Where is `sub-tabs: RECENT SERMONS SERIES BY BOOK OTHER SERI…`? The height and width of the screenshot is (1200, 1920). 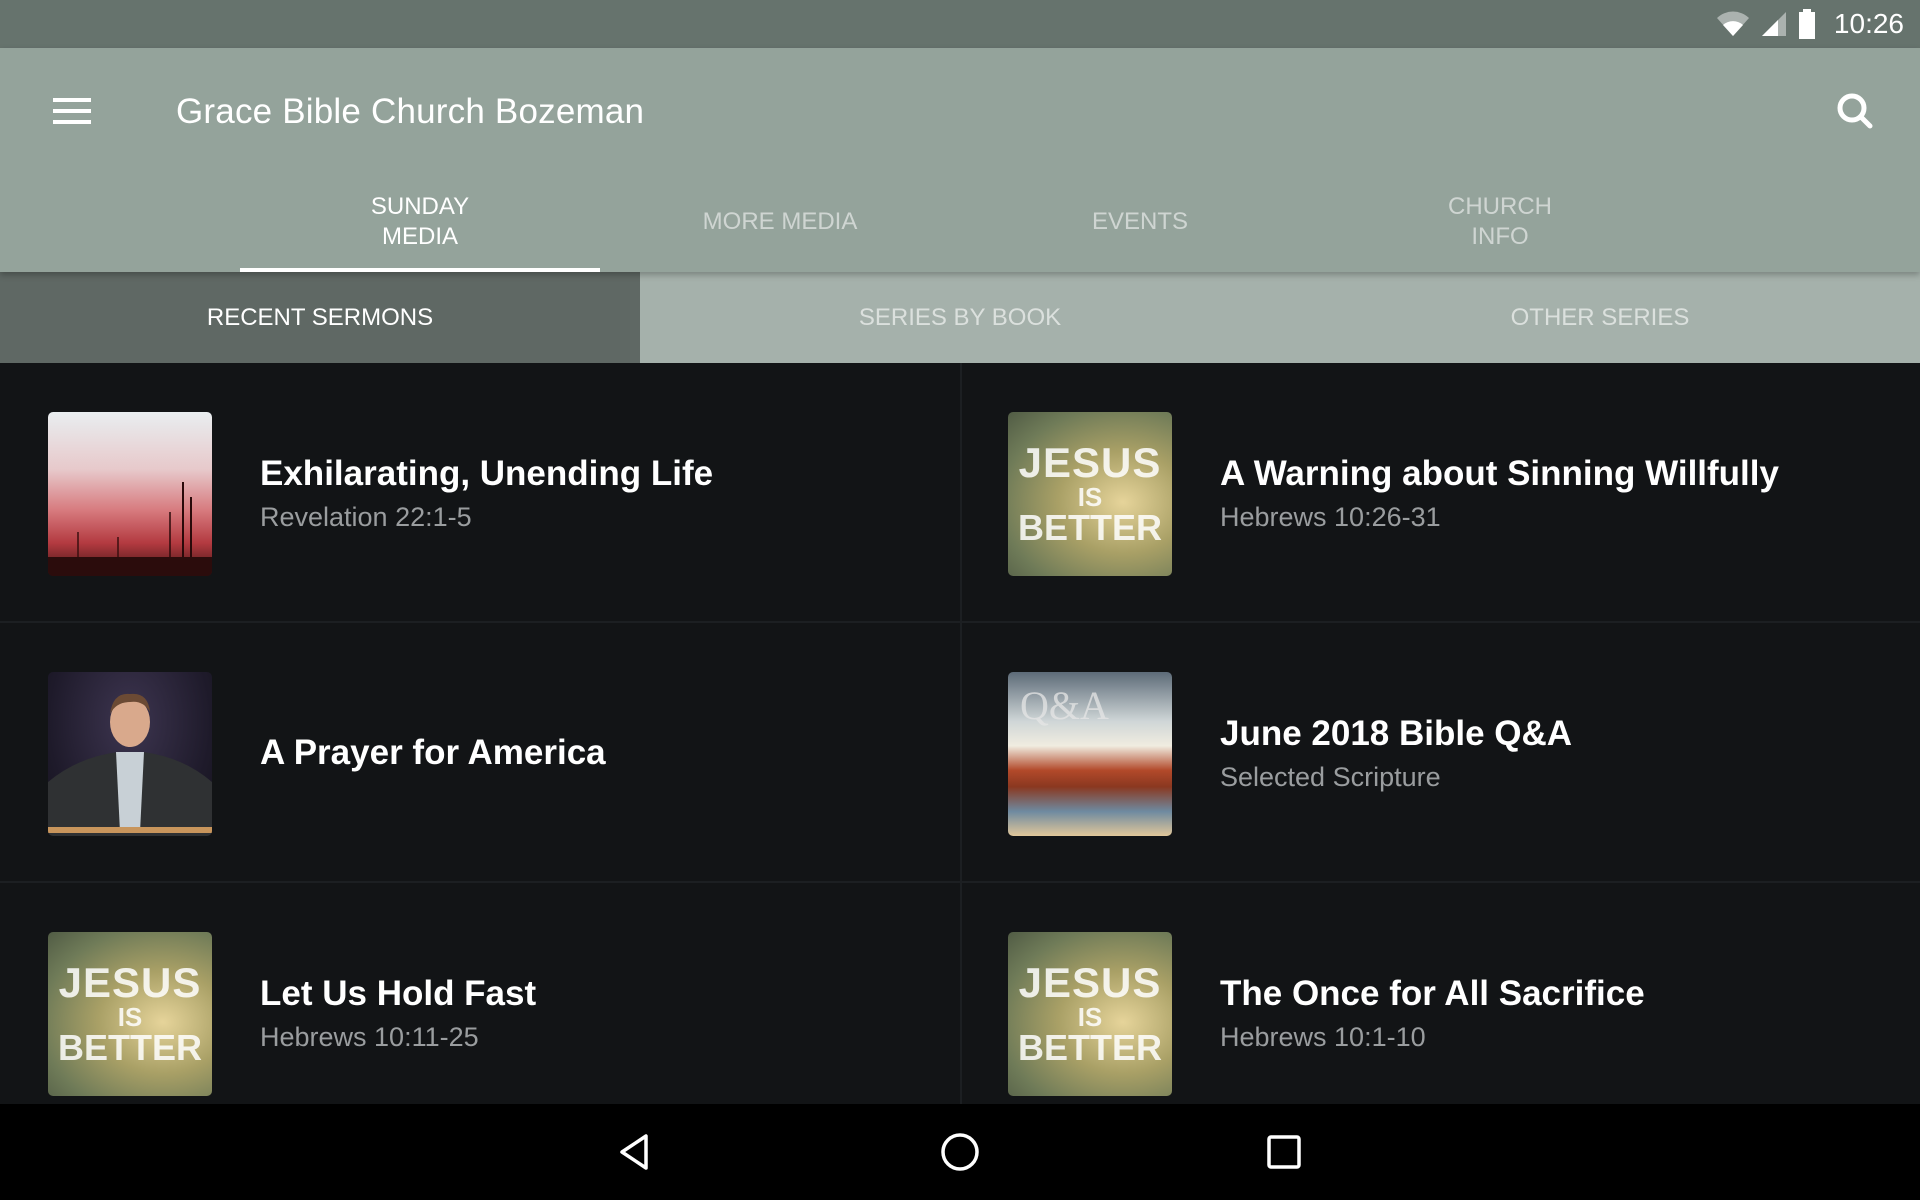
sub-tabs: RECENT SERMONS SERIES BY BOOK OTHER SERI… is located at coordinates (960, 317).